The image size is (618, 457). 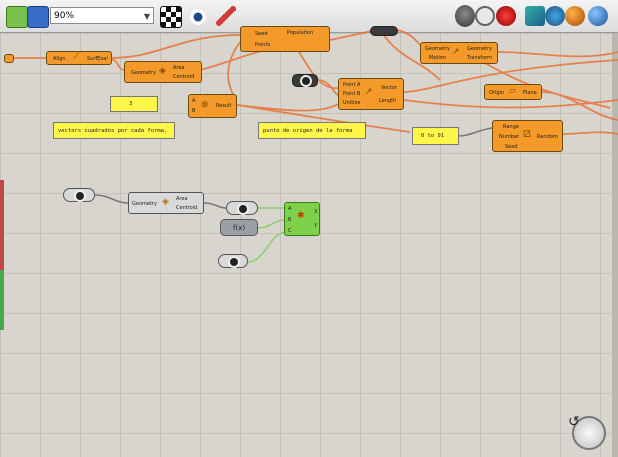 What do you see at coordinates (384, 31) in the screenshot?
I see `param-capsule-top` at bounding box center [384, 31].